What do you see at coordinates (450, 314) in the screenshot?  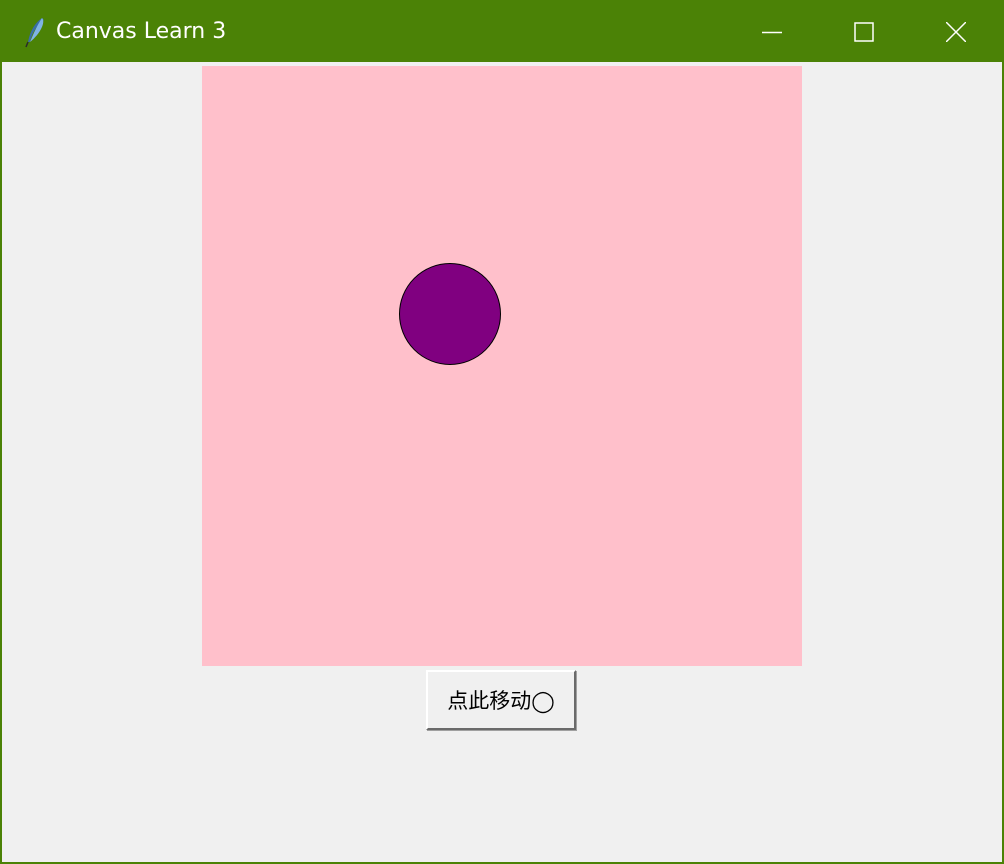 I see `purple-circle` at bounding box center [450, 314].